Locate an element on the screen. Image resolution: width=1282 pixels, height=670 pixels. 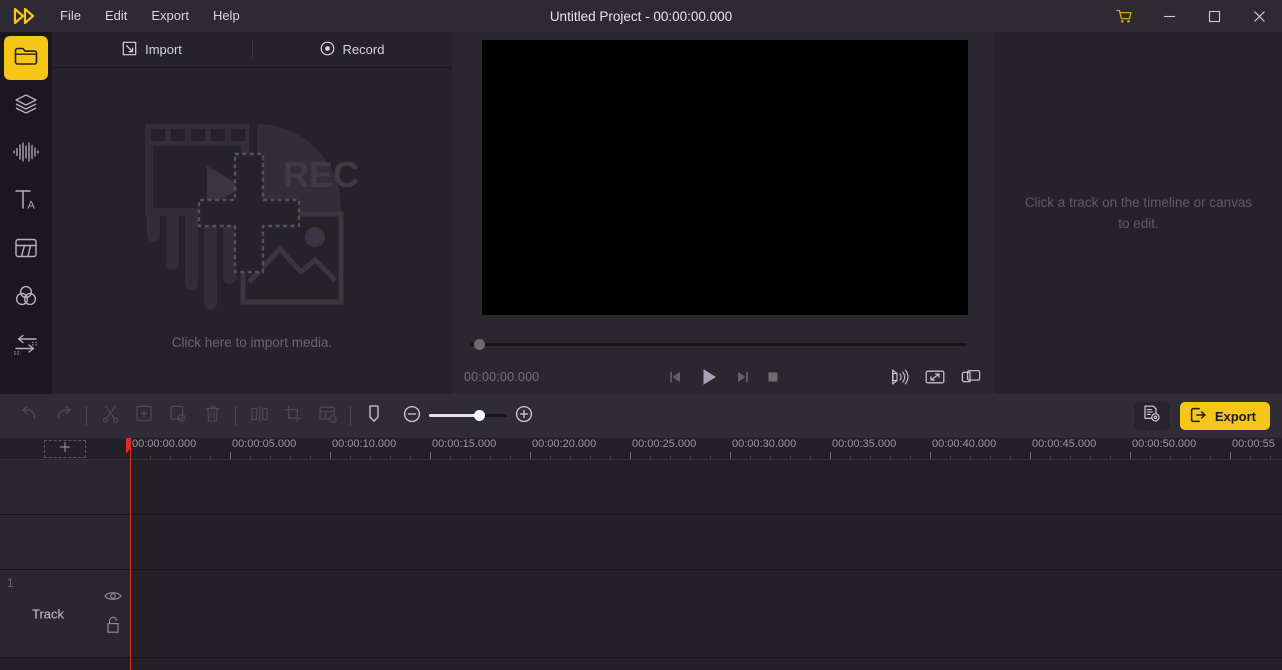
tab-record: Record is located at coordinates (352, 49).